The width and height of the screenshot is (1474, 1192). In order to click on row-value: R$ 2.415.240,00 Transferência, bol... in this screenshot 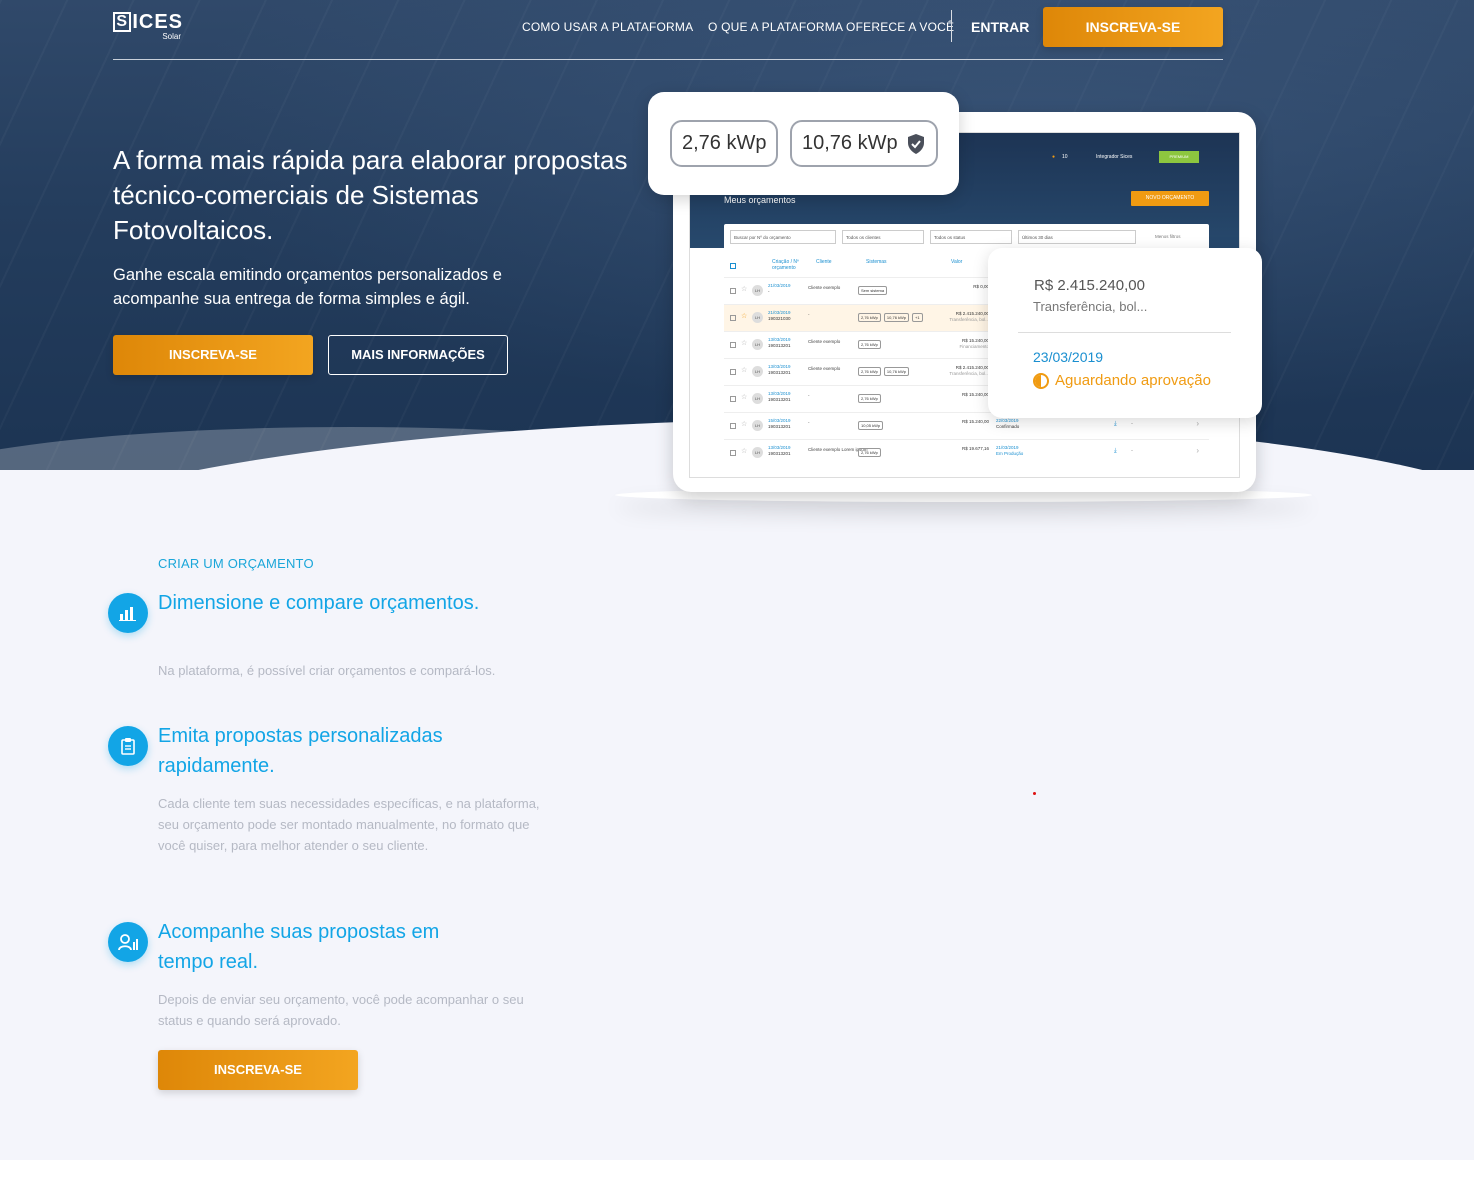, I will do `click(969, 317)`.